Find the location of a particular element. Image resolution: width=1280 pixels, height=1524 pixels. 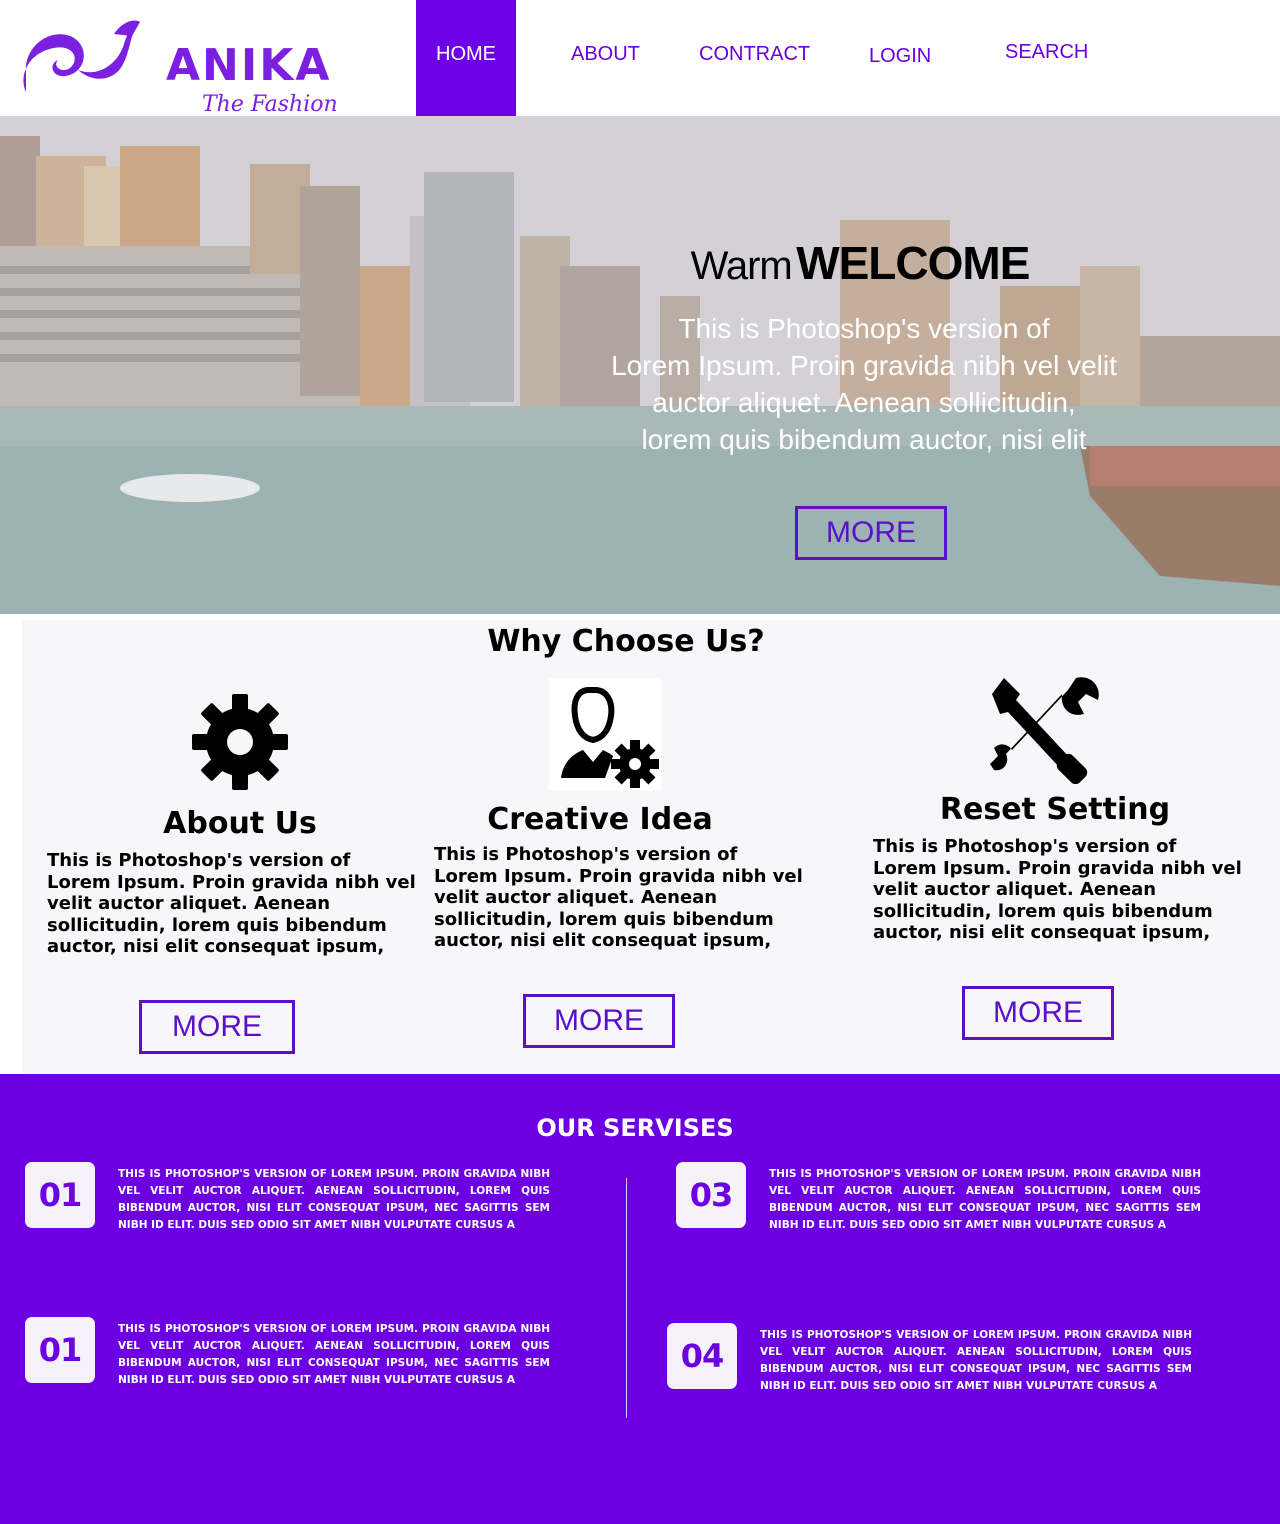

hero-more-button: MORE is located at coordinates (871, 533).